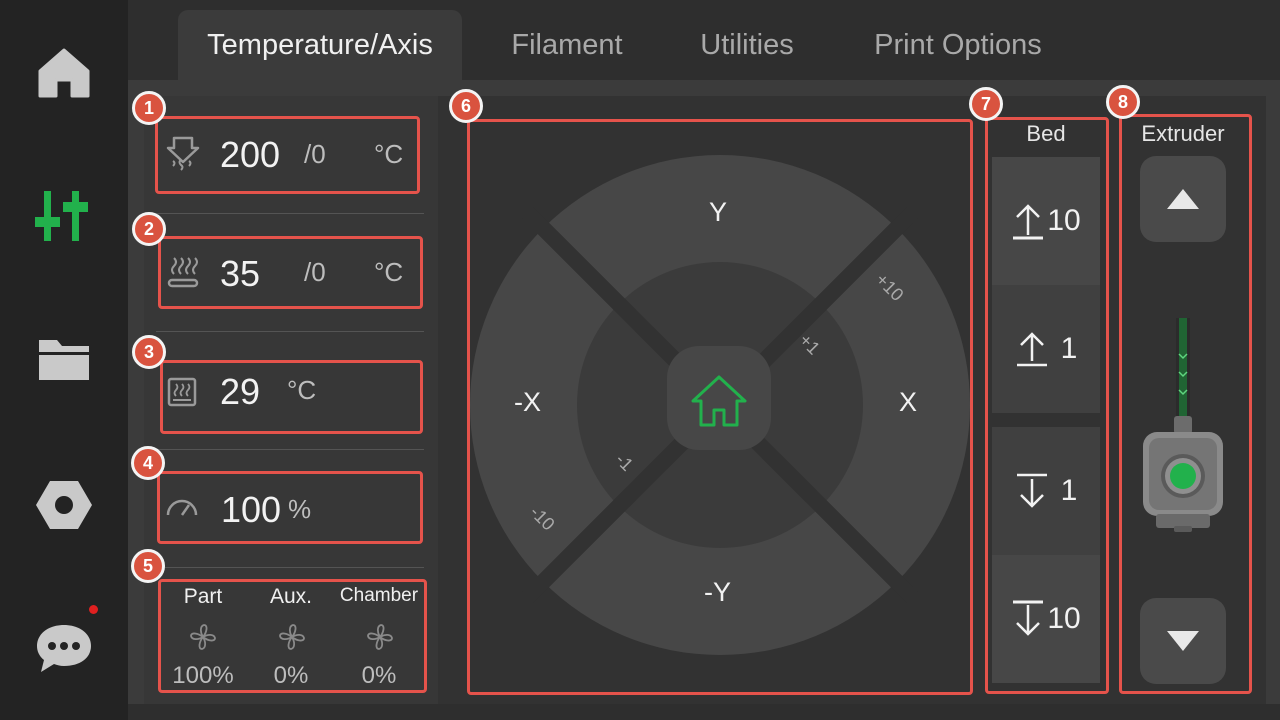  I want to click on badge-5: 5, so click(148, 566).